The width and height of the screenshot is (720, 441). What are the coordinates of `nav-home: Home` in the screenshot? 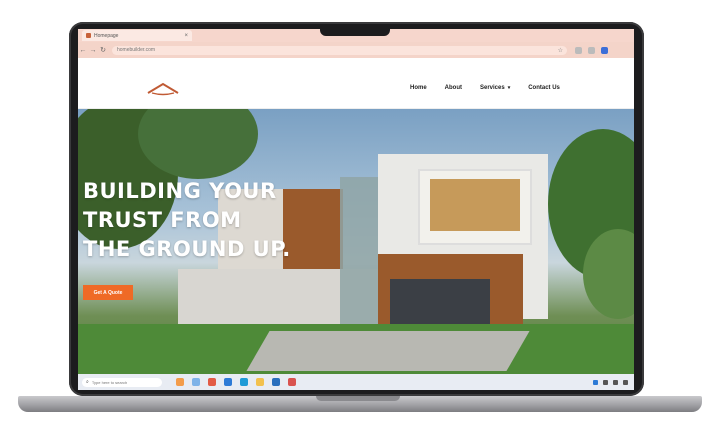 It's located at (418, 88).